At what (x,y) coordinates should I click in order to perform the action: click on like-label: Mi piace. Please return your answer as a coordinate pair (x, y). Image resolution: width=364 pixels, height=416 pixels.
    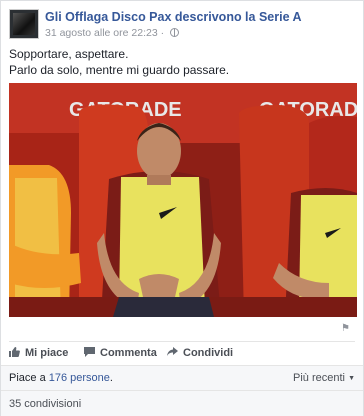
    Looking at the image, I should click on (47, 353).